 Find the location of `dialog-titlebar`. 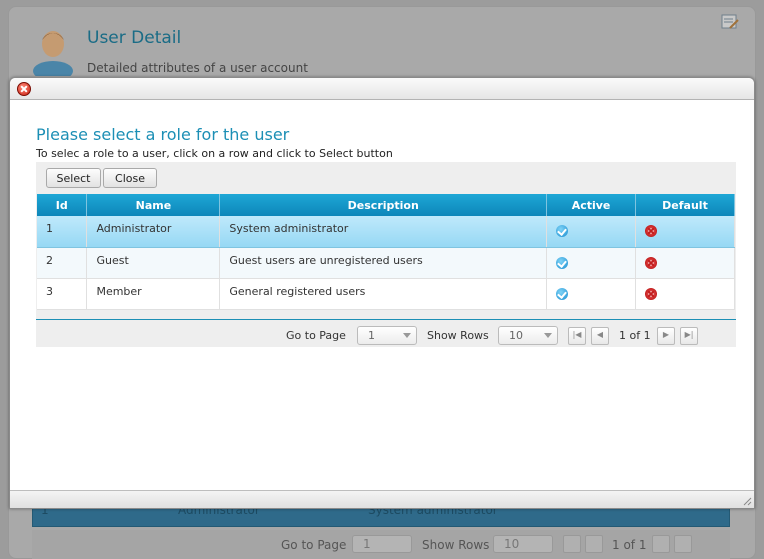

dialog-titlebar is located at coordinates (382, 89).